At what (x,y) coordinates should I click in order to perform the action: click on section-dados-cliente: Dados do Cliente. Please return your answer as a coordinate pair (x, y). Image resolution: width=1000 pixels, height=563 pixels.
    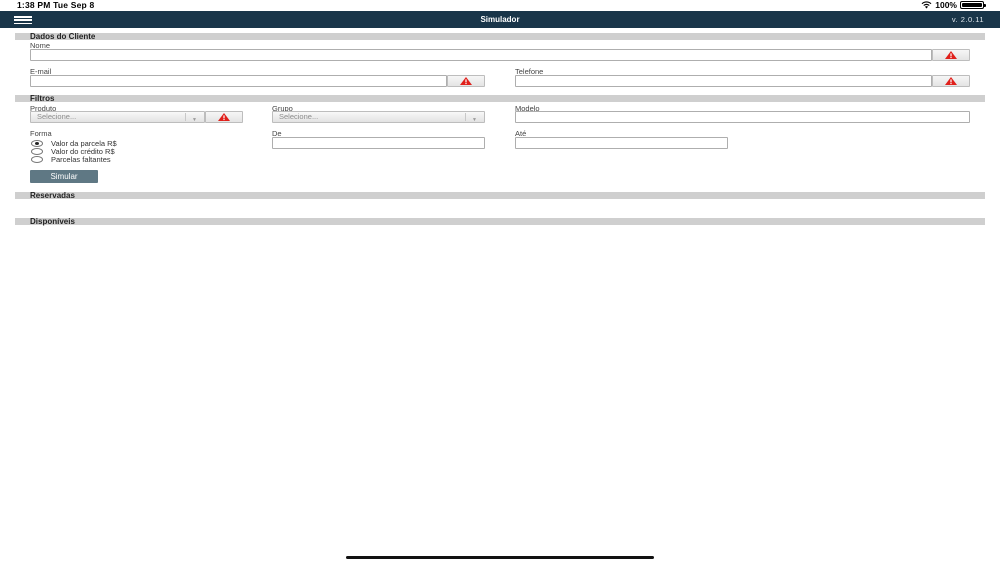
    Looking at the image, I should click on (500, 37).